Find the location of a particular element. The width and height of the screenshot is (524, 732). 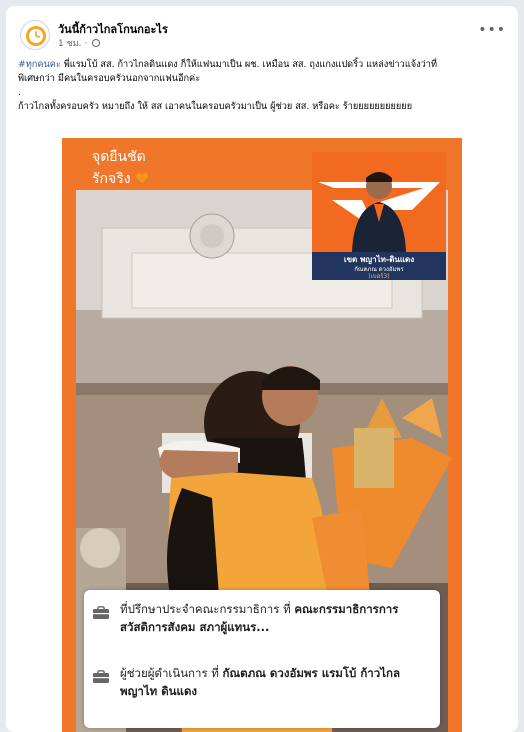

post-meta: 1 ชม. · is located at coordinates (79, 43).